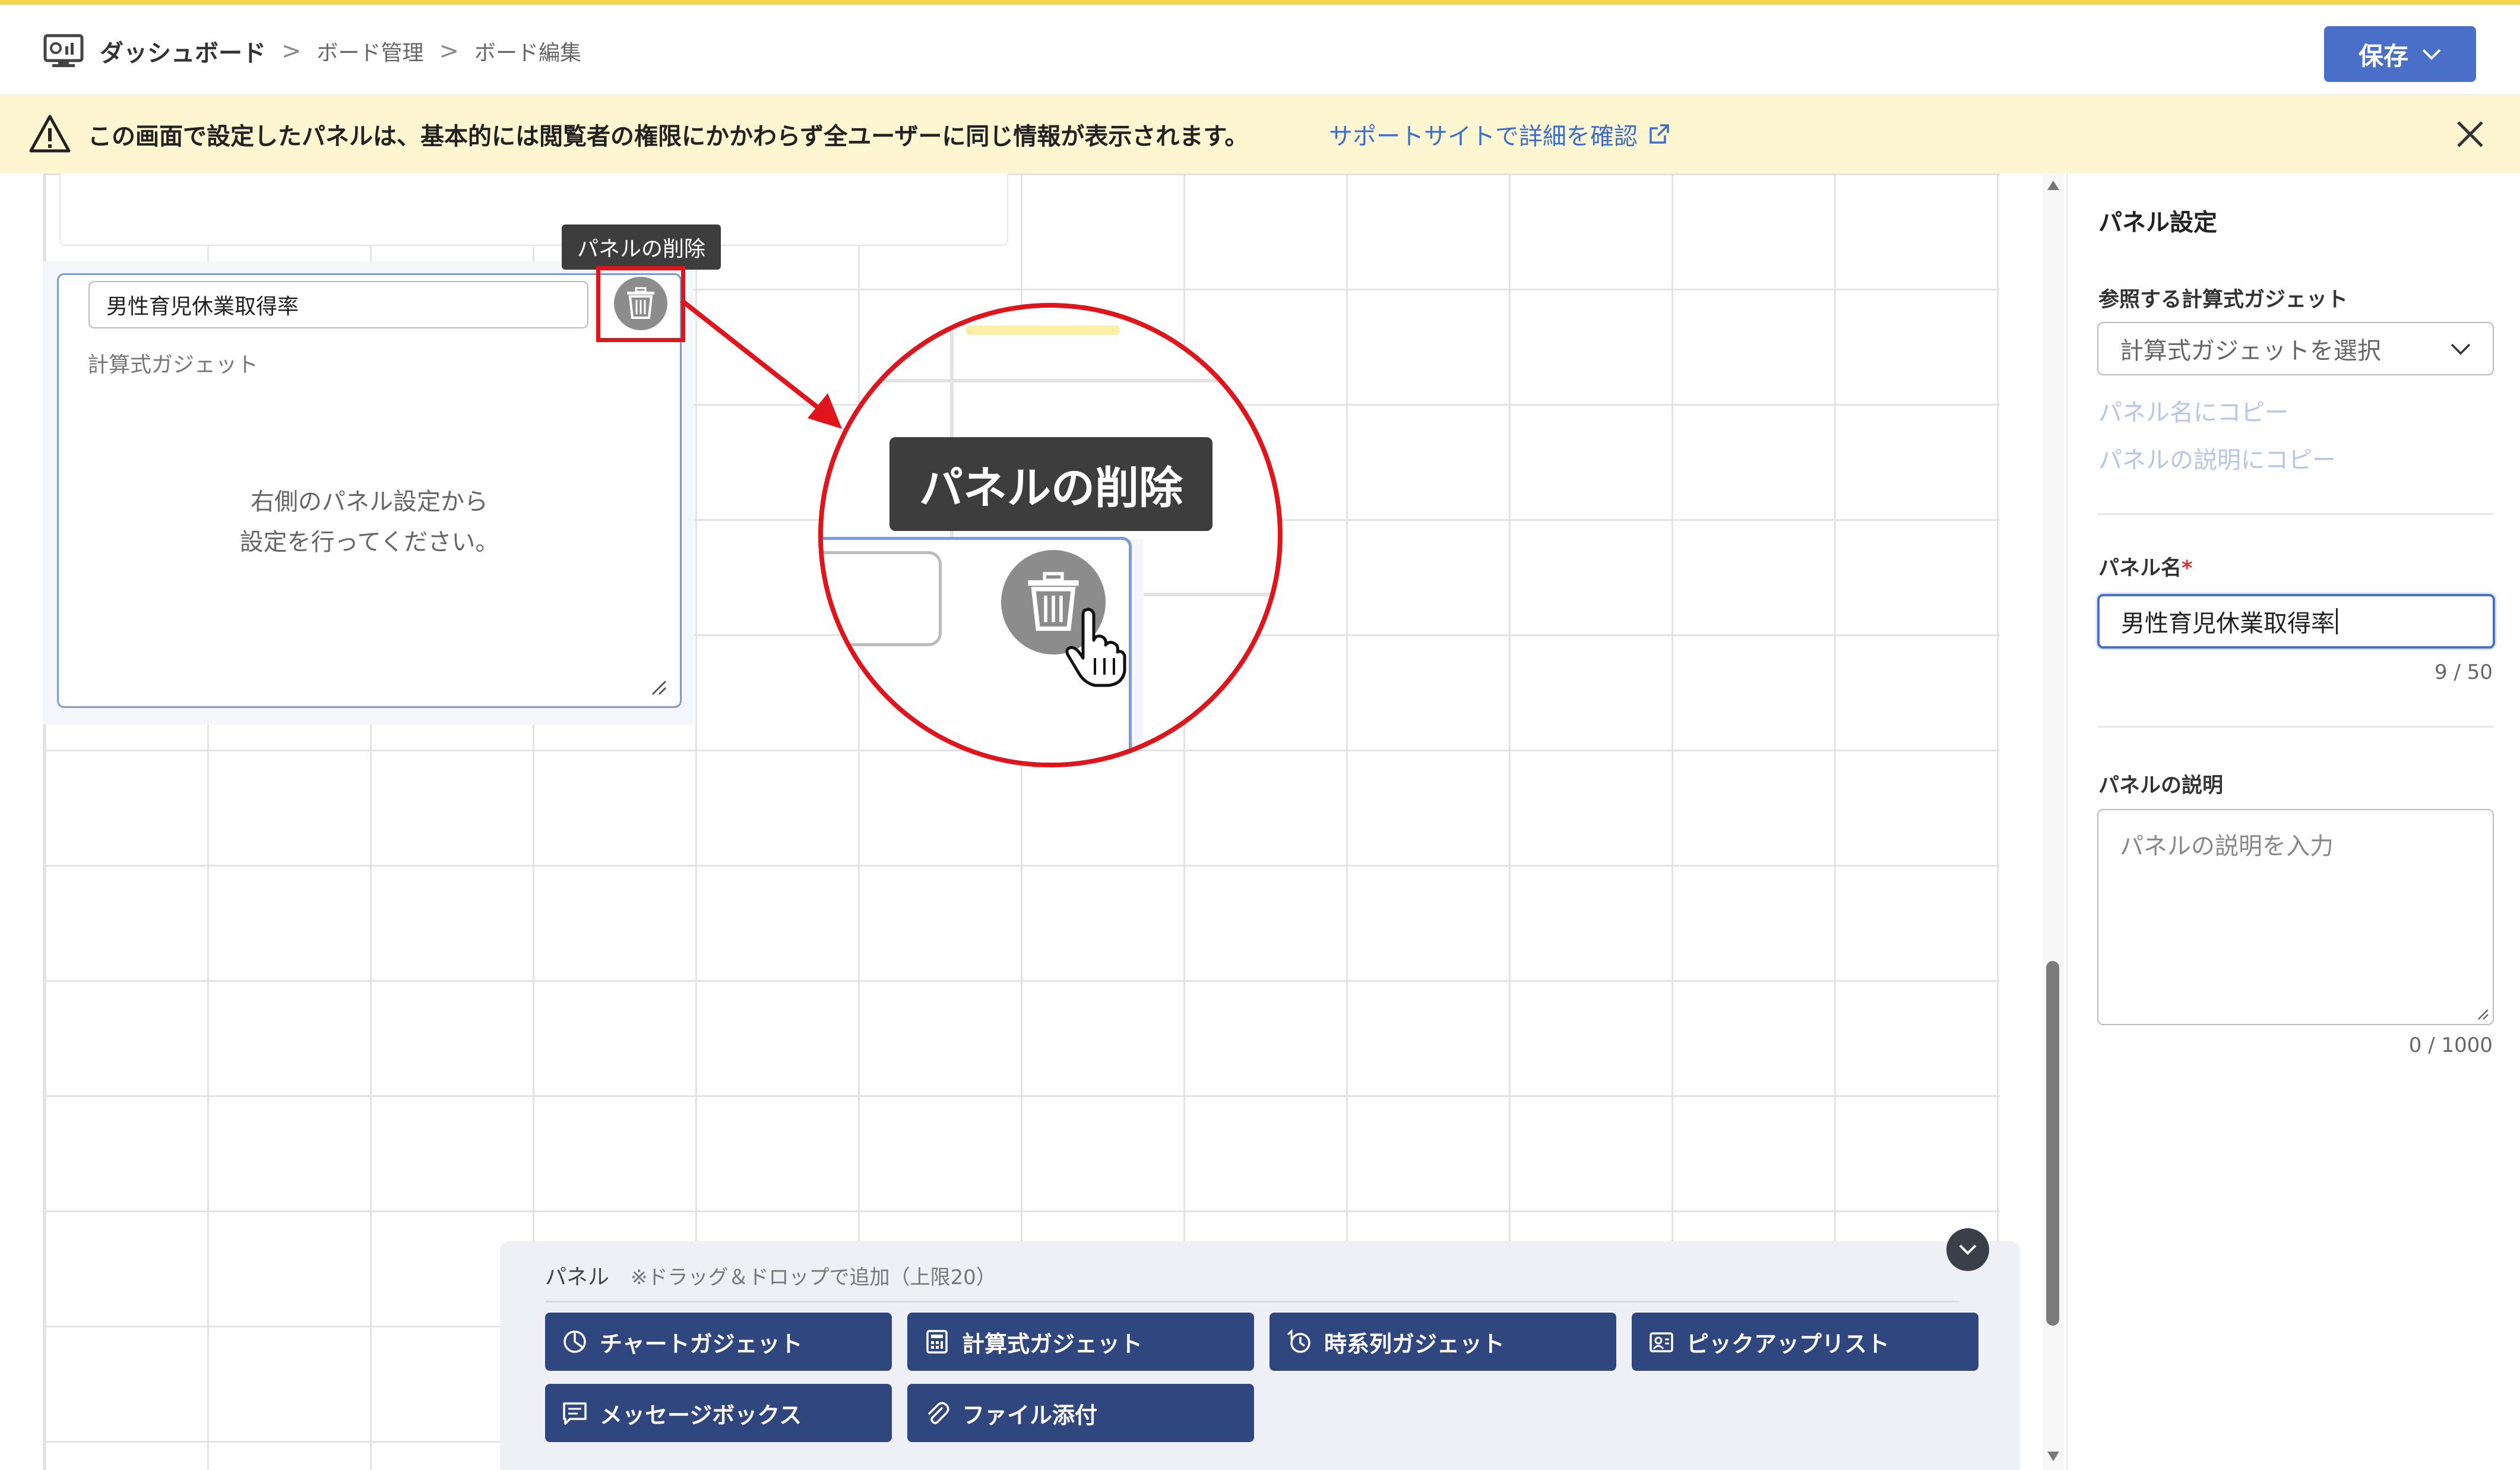 Image resolution: width=2520 pixels, height=1470 pixels. I want to click on panel-desc-placeholder: パネルの説明を入力, so click(2227, 847).